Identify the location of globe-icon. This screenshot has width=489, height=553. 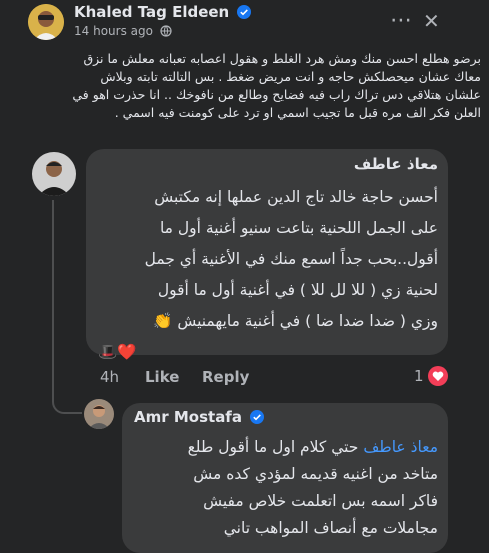
(166, 32).